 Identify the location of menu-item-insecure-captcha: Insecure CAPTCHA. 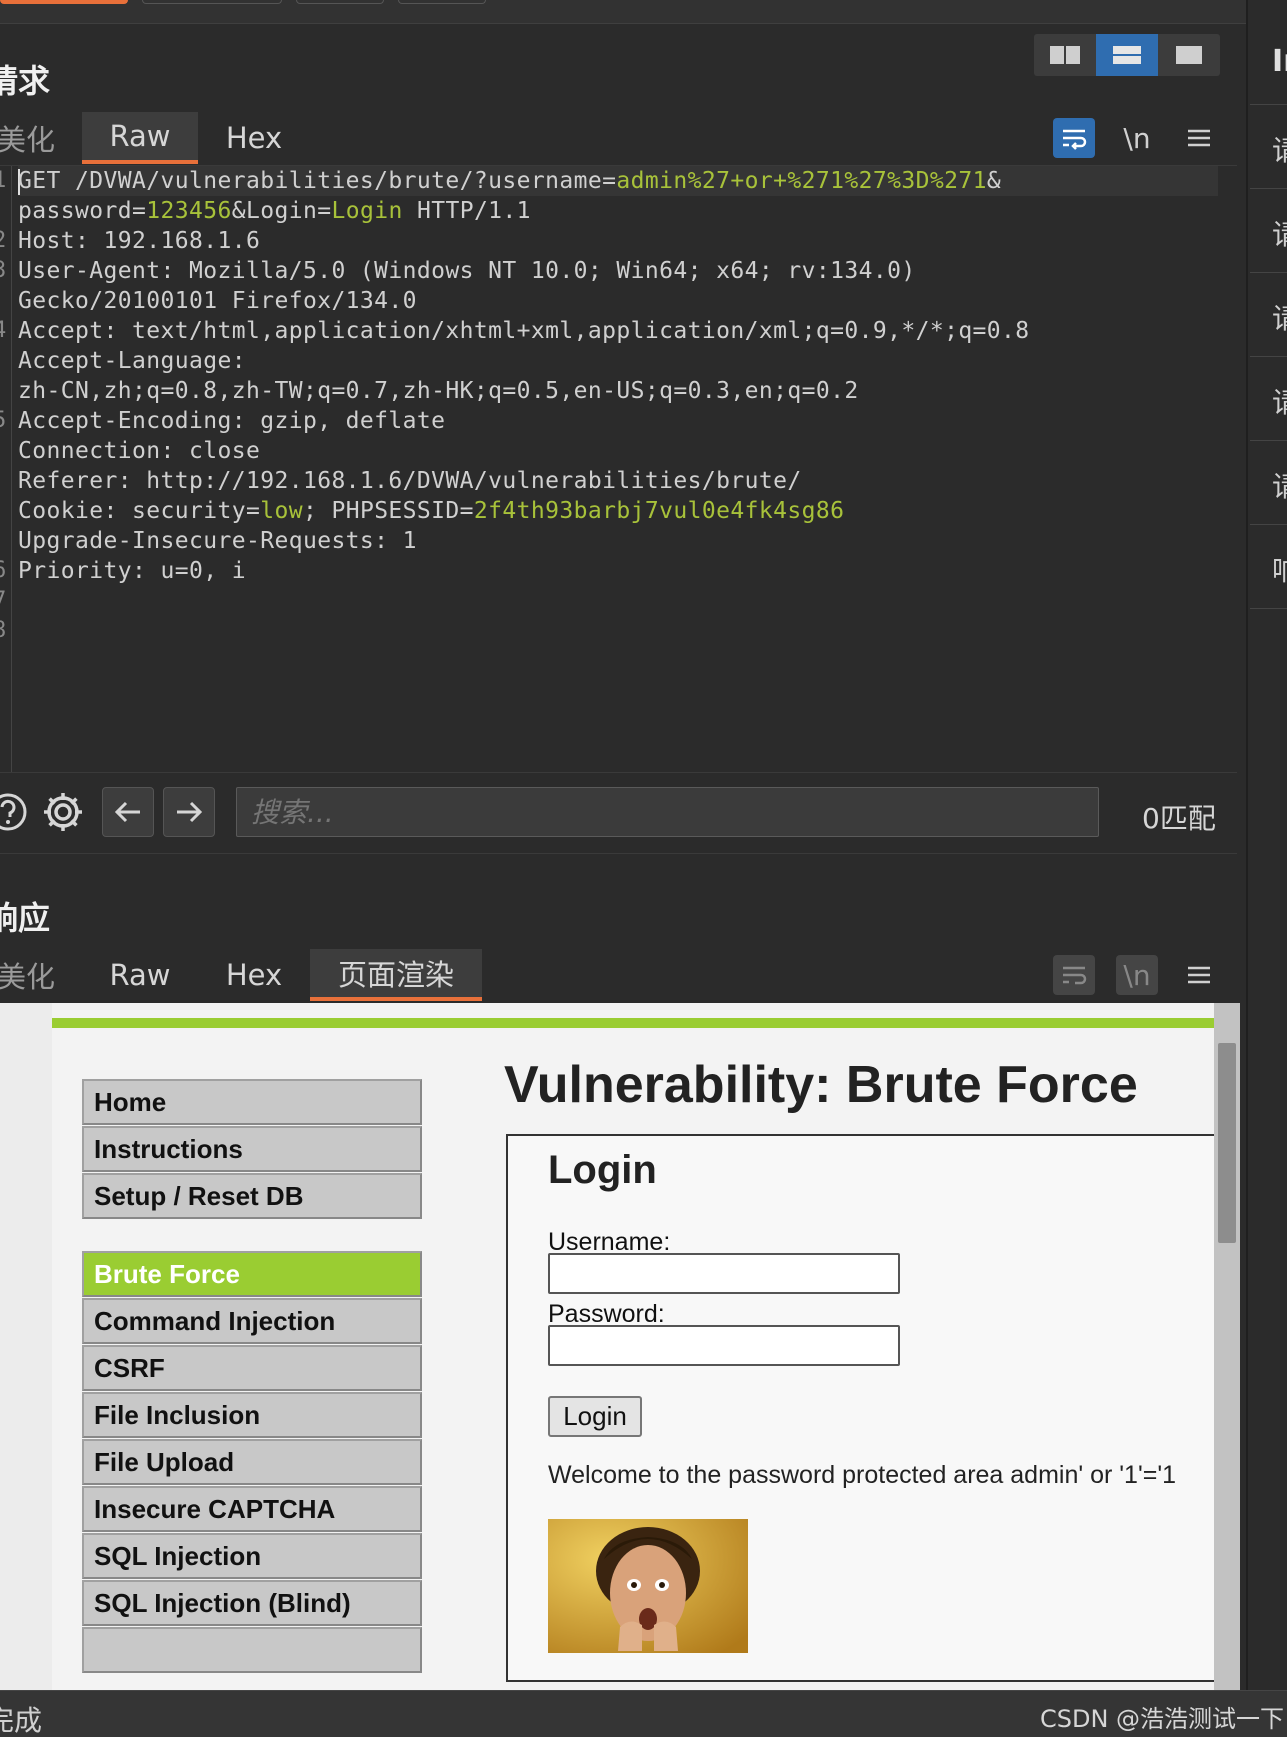
(252, 1509).